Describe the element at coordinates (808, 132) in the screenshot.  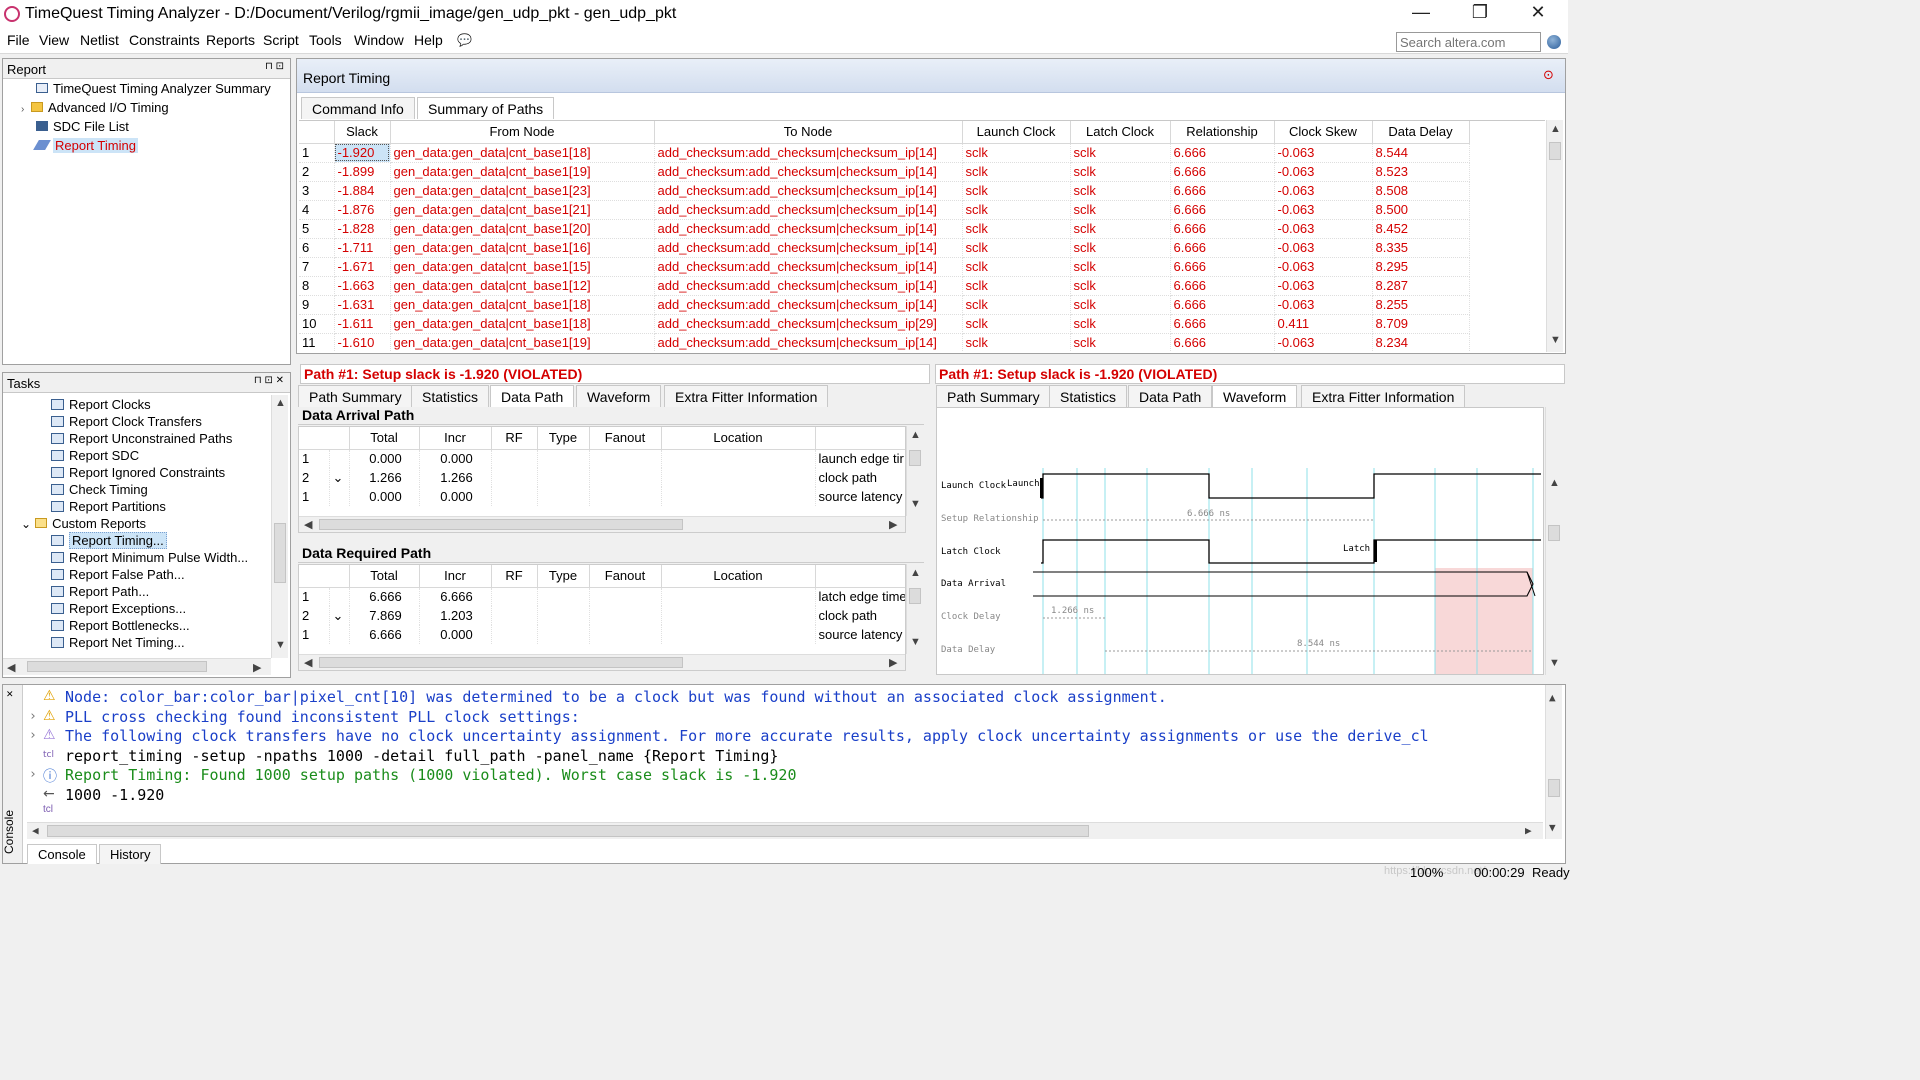
I see `column-header-to-node: To Node` at that location.